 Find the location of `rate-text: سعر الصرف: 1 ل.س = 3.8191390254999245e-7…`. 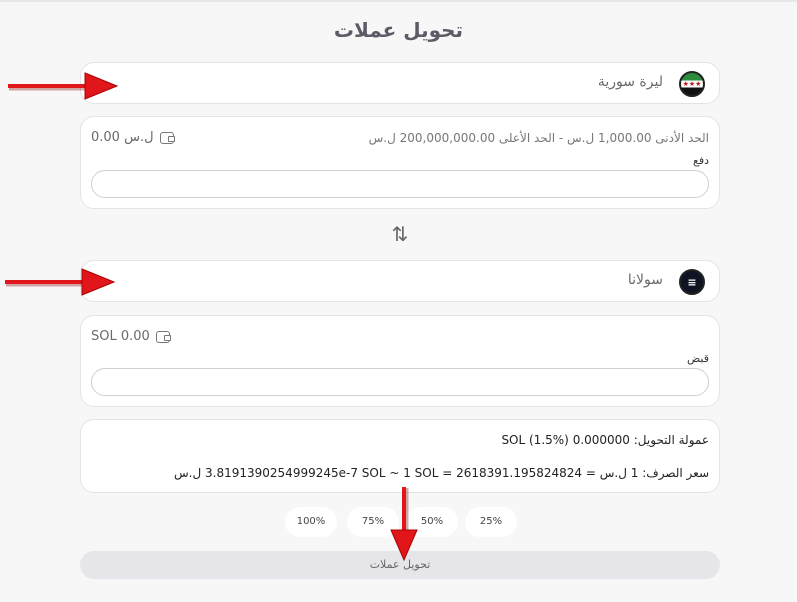

rate-text: سعر الصرف: 1 ل.س = 3.8191390254999245e-7… is located at coordinates (441, 473).